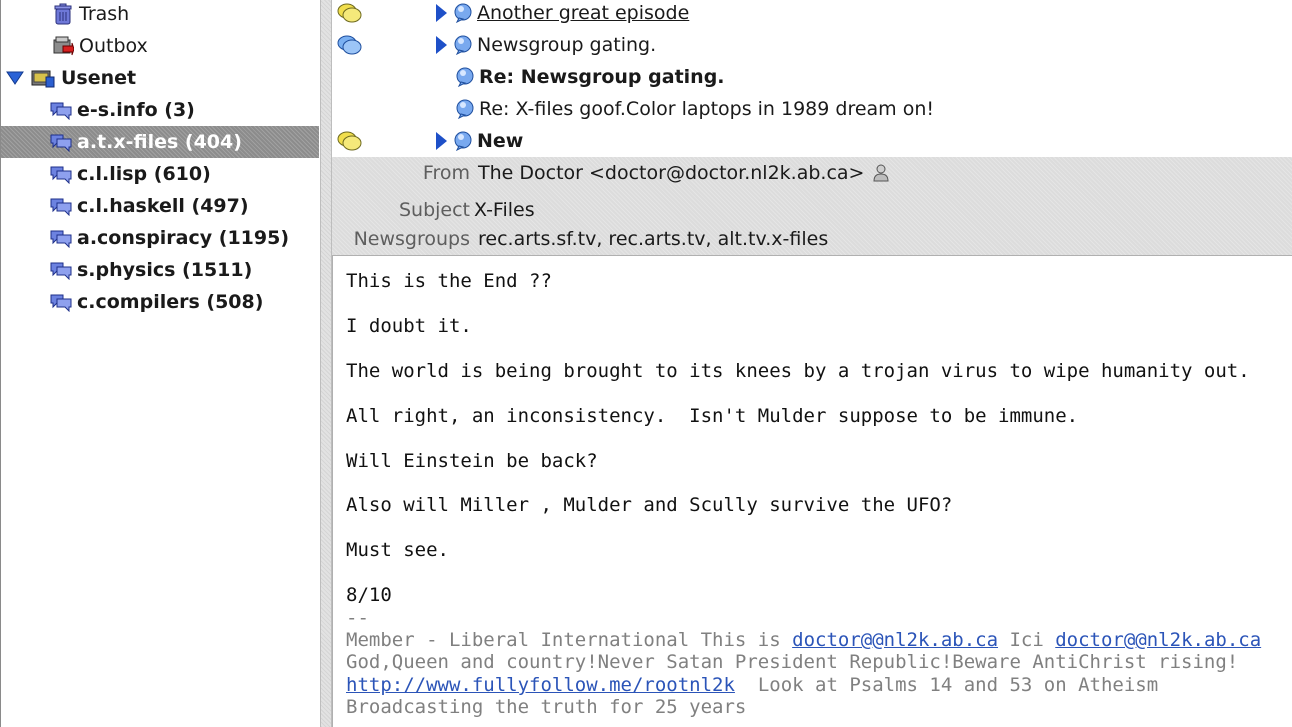 This screenshot has height=727, width=1292. Describe the element at coordinates (136, 110) in the screenshot. I see `newsgroup-label: e-s.info (3)` at that location.